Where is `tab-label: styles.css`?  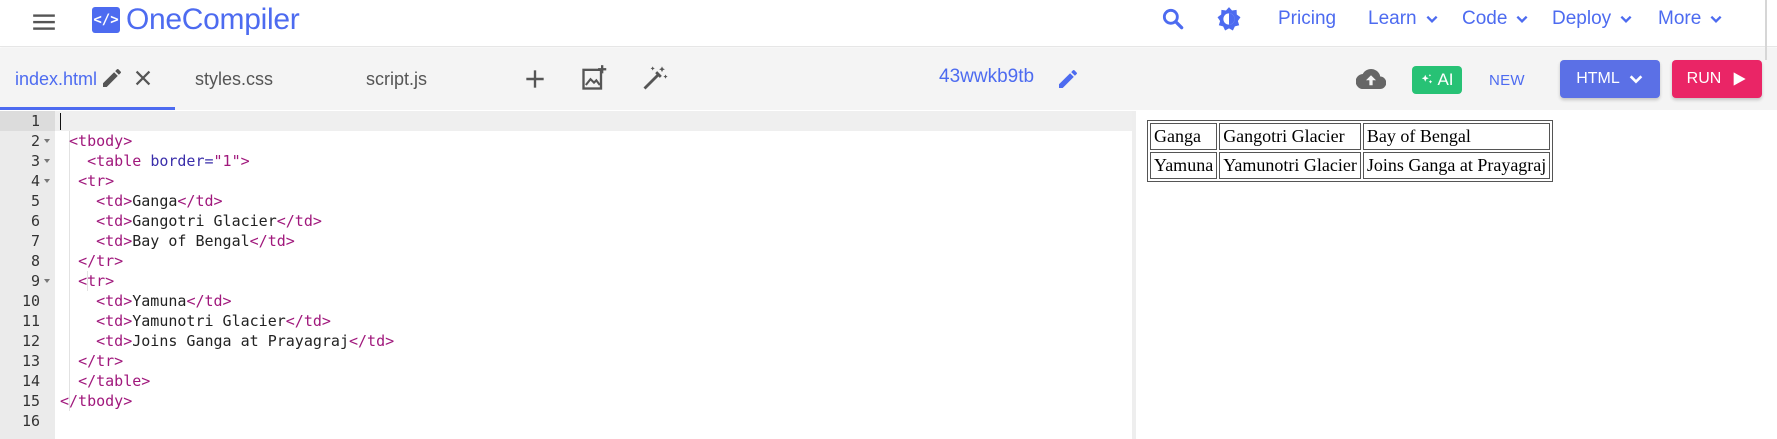
tab-label: styles.css is located at coordinates (234, 78).